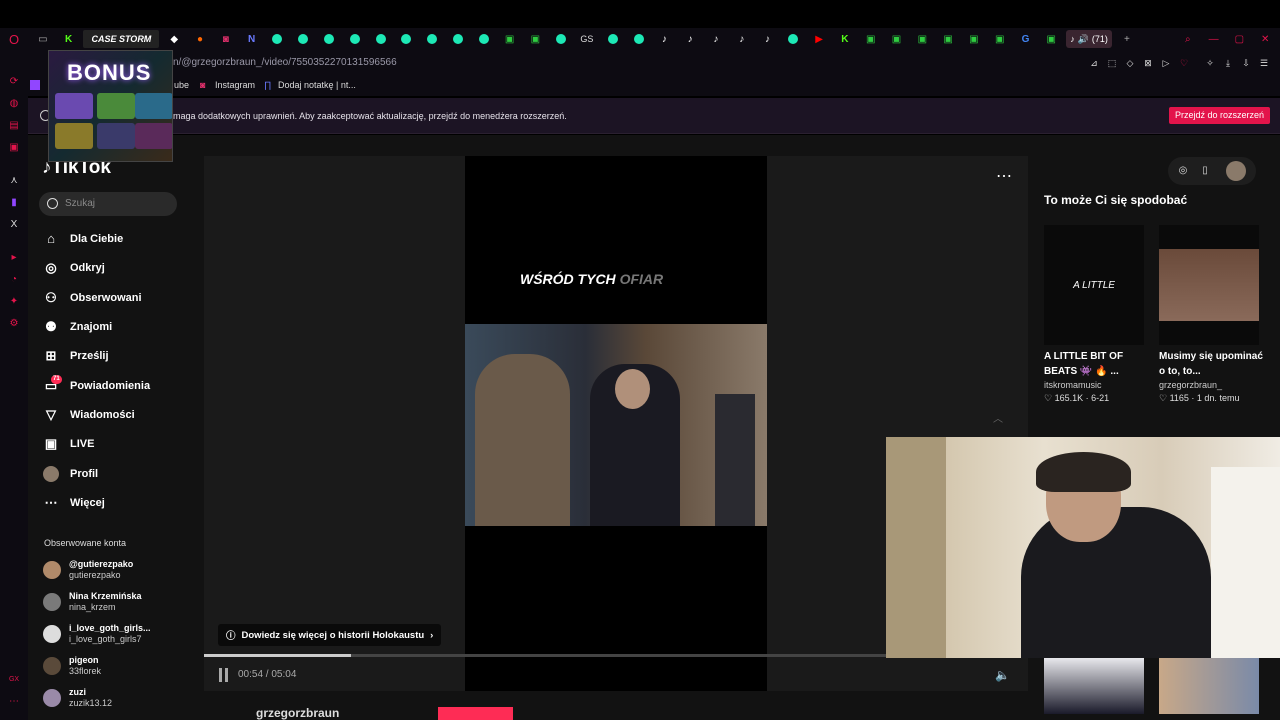  I want to click on pin-icon: ⊿, so click(1094, 63).